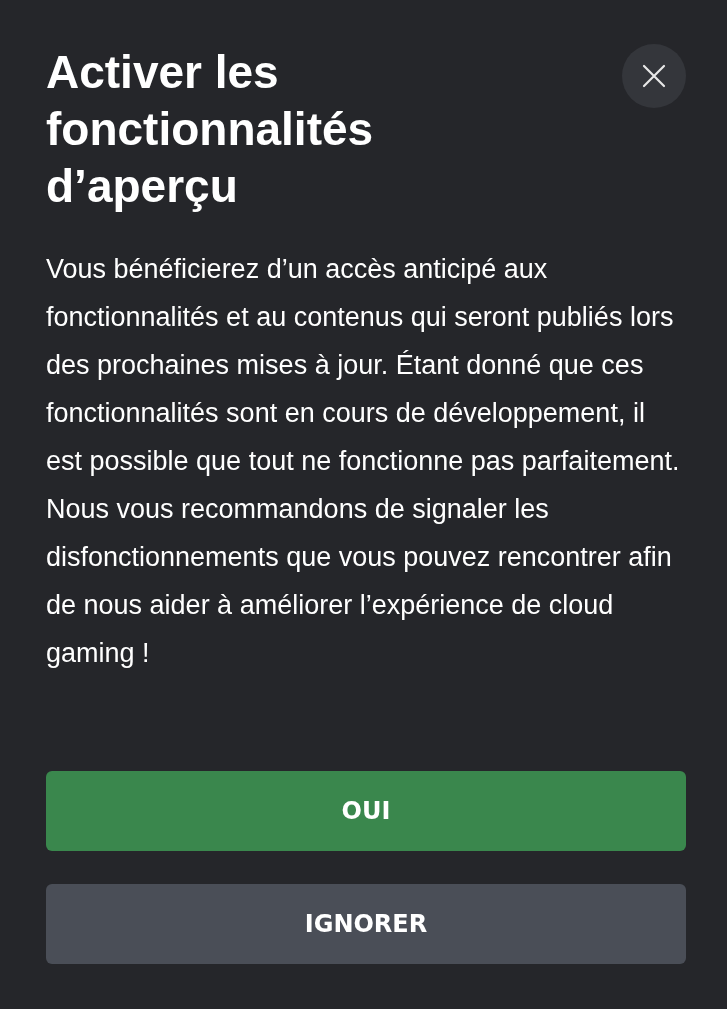  Describe the element at coordinates (366, 811) in the screenshot. I see `confirm-button: OUI` at that location.